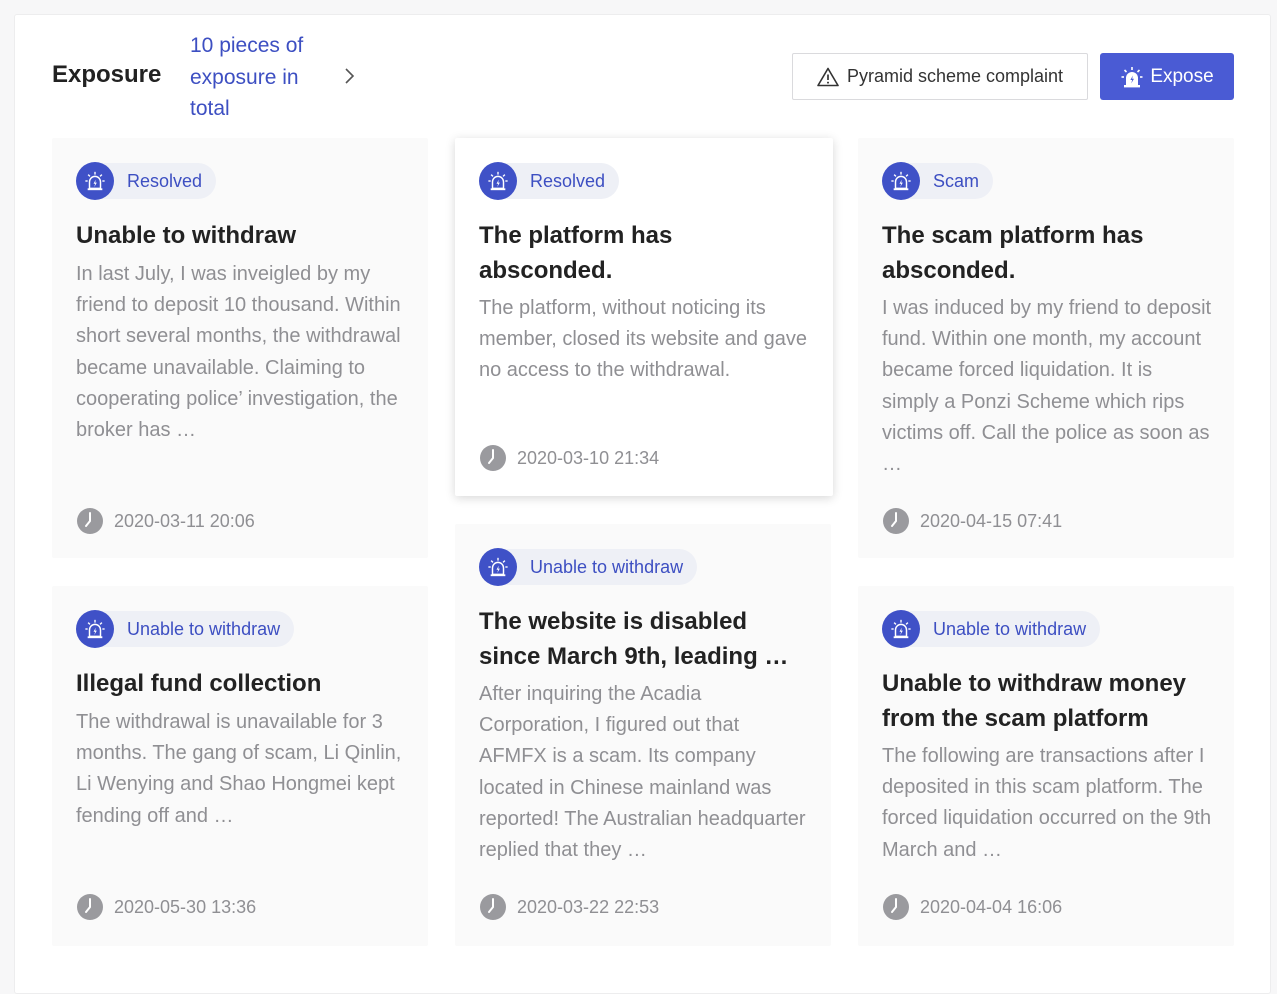 Image resolution: width=1277 pixels, height=994 pixels. Describe the element at coordinates (1182, 76) in the screenshot. I see `expose-label: Expose` at that location.